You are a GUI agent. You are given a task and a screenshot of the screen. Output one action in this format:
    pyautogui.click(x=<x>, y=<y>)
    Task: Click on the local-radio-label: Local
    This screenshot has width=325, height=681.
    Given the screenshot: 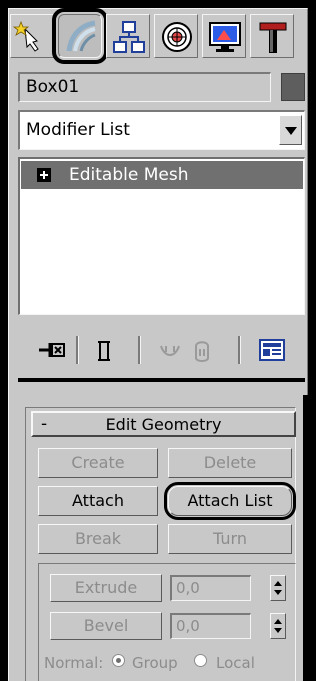 What is the action you would take?
    pyautogui.click(x=235, y=663)
    